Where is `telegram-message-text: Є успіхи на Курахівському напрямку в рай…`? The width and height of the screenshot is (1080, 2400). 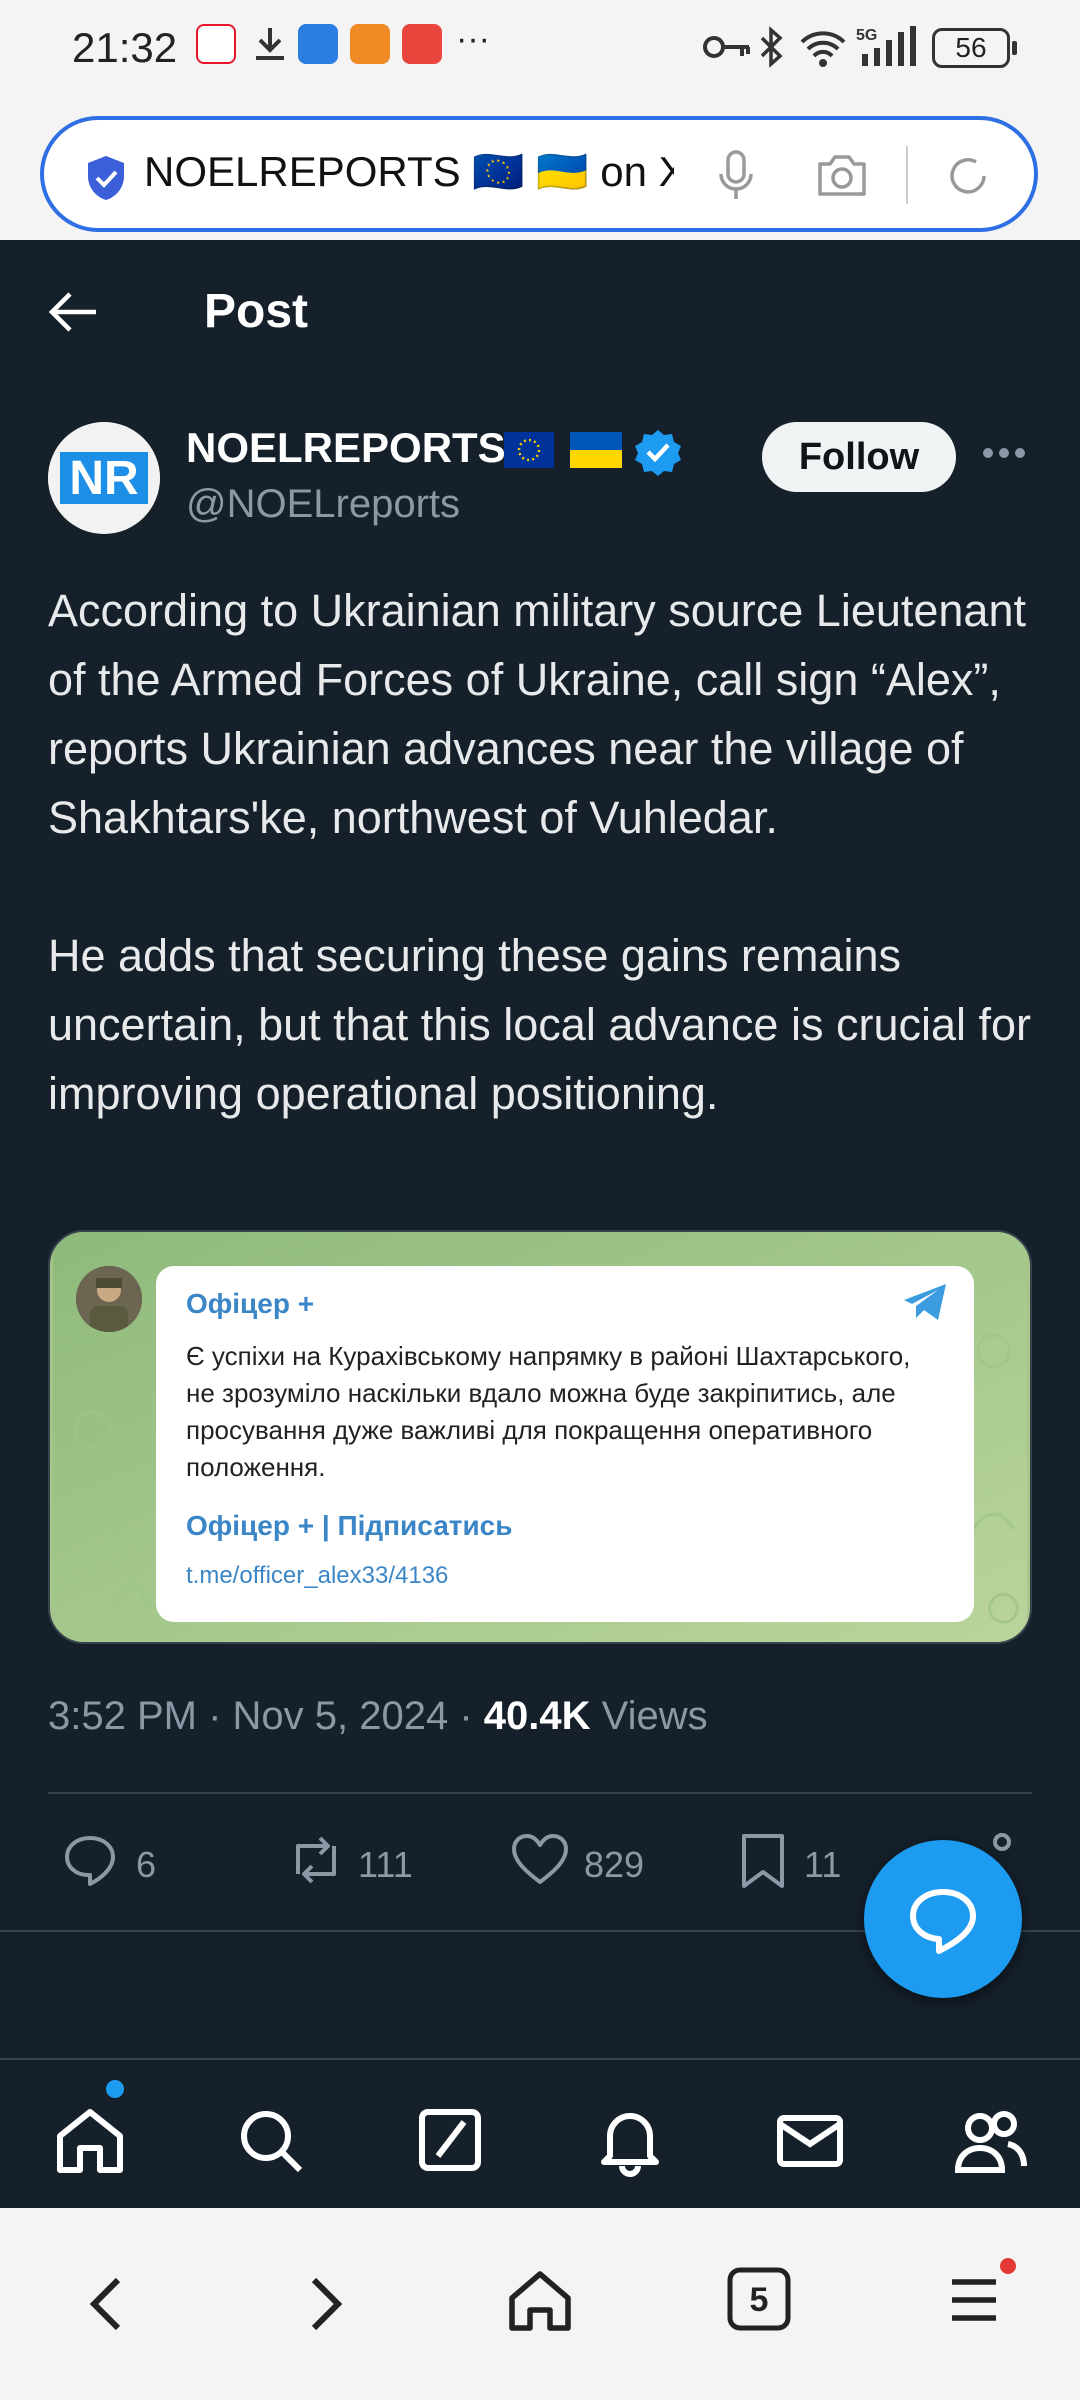
telegram-message-text: Є успіхи на Курахівському напрямку в рай… is located at coordinates (548, 1411).